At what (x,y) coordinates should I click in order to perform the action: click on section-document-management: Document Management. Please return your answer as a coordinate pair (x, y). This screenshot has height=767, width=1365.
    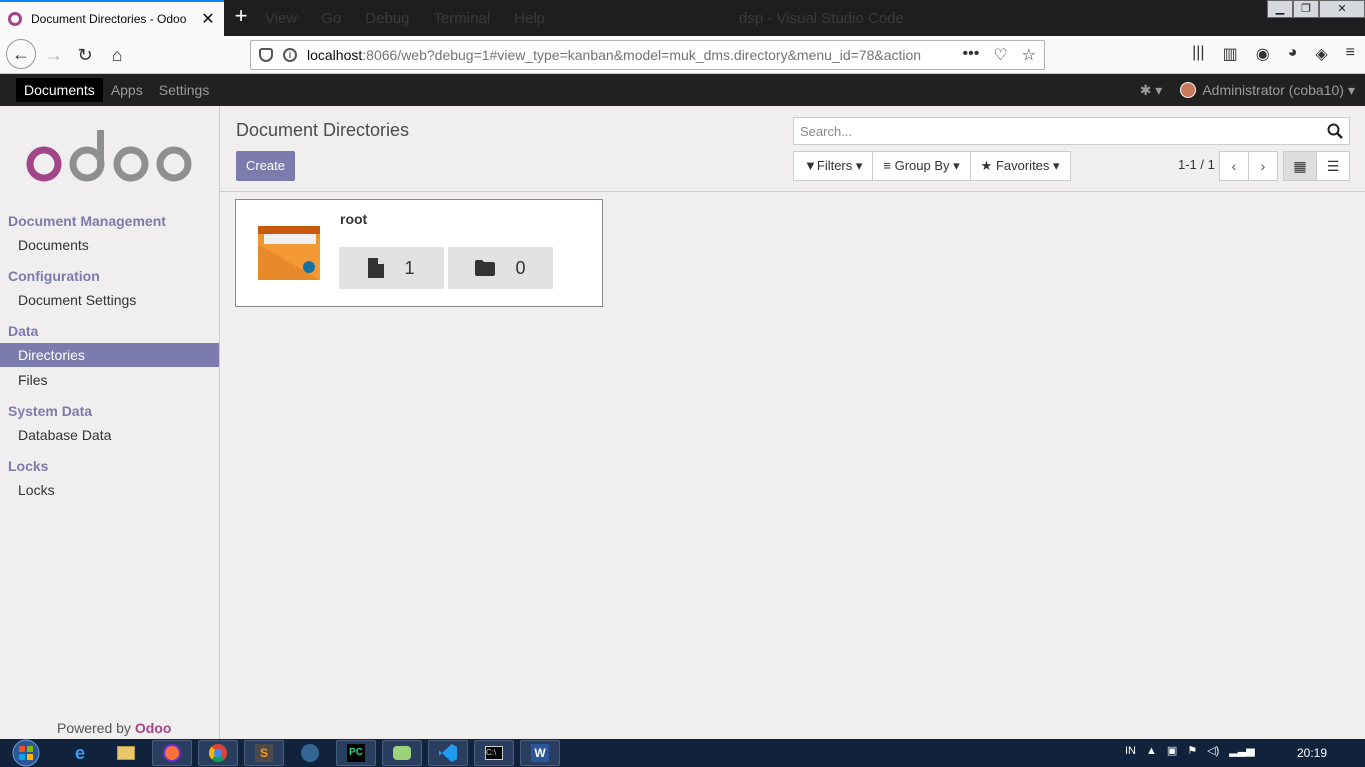
    Looking at the image, I should click on (87, 221).